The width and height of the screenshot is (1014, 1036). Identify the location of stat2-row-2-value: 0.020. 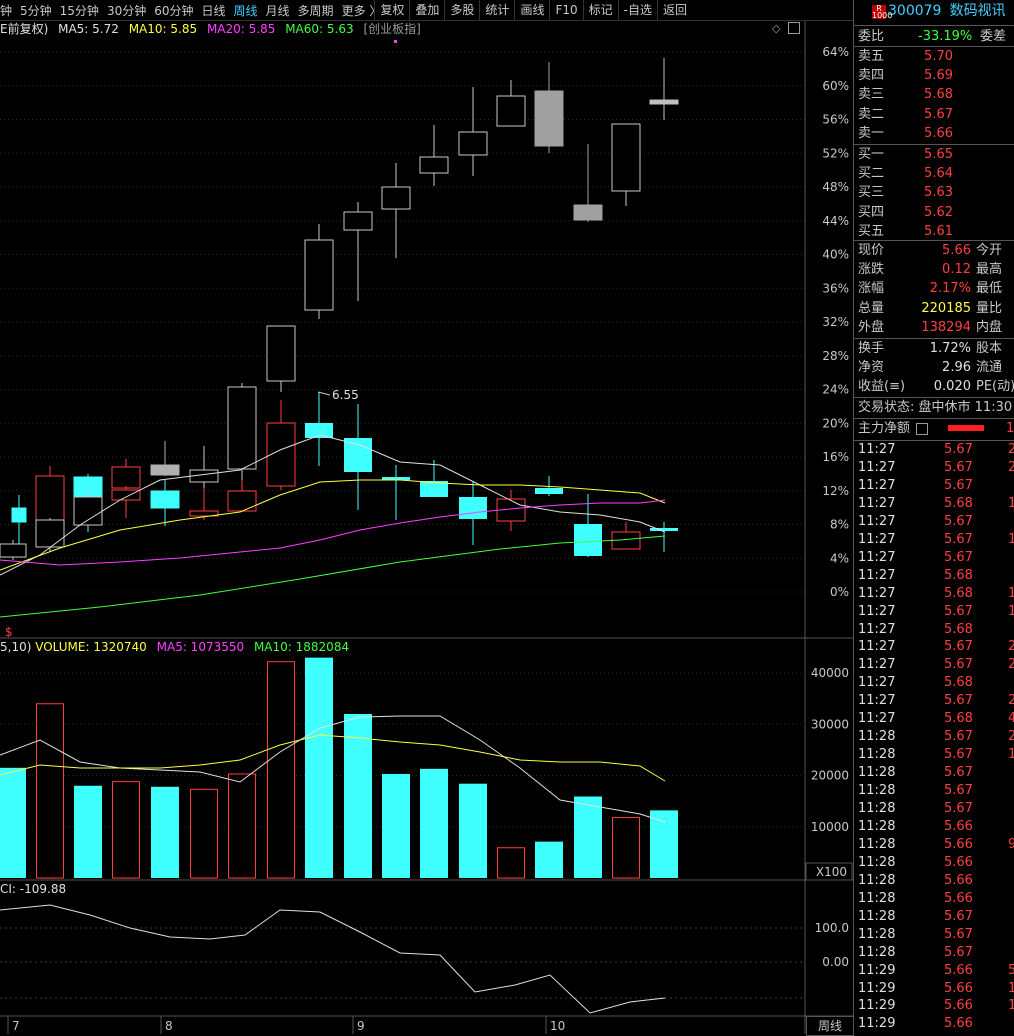
(952, 387).